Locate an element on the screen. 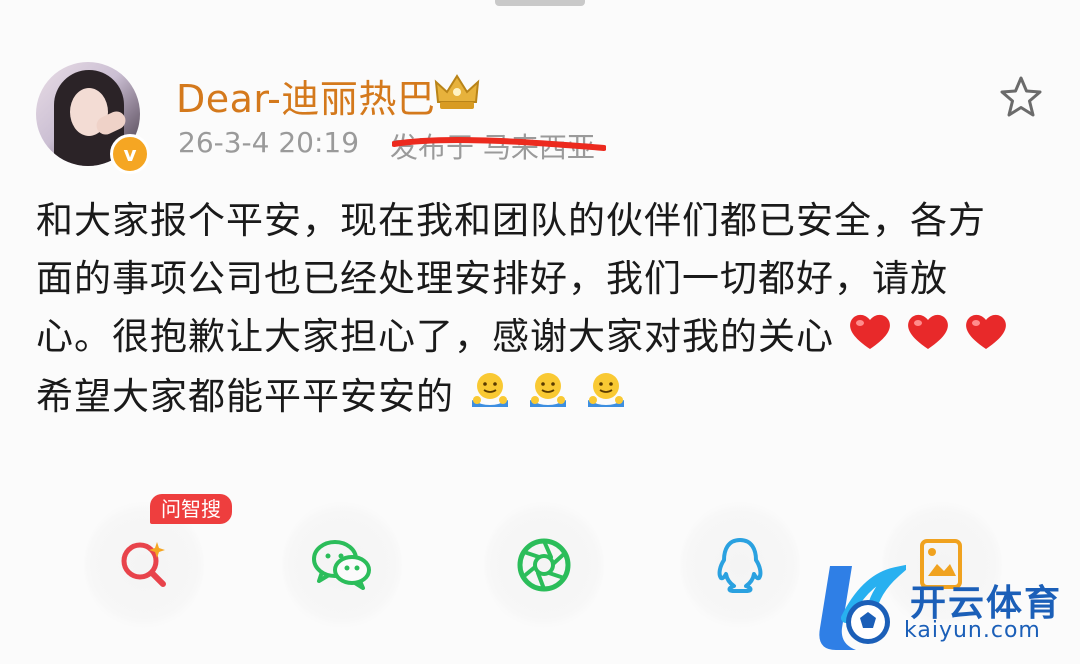 The height and width of the screenshot is (664, 1080). content-line: 面的事项公司也已经处理安排好，我们一切都好，请放 is located at coordinates (492, 278).